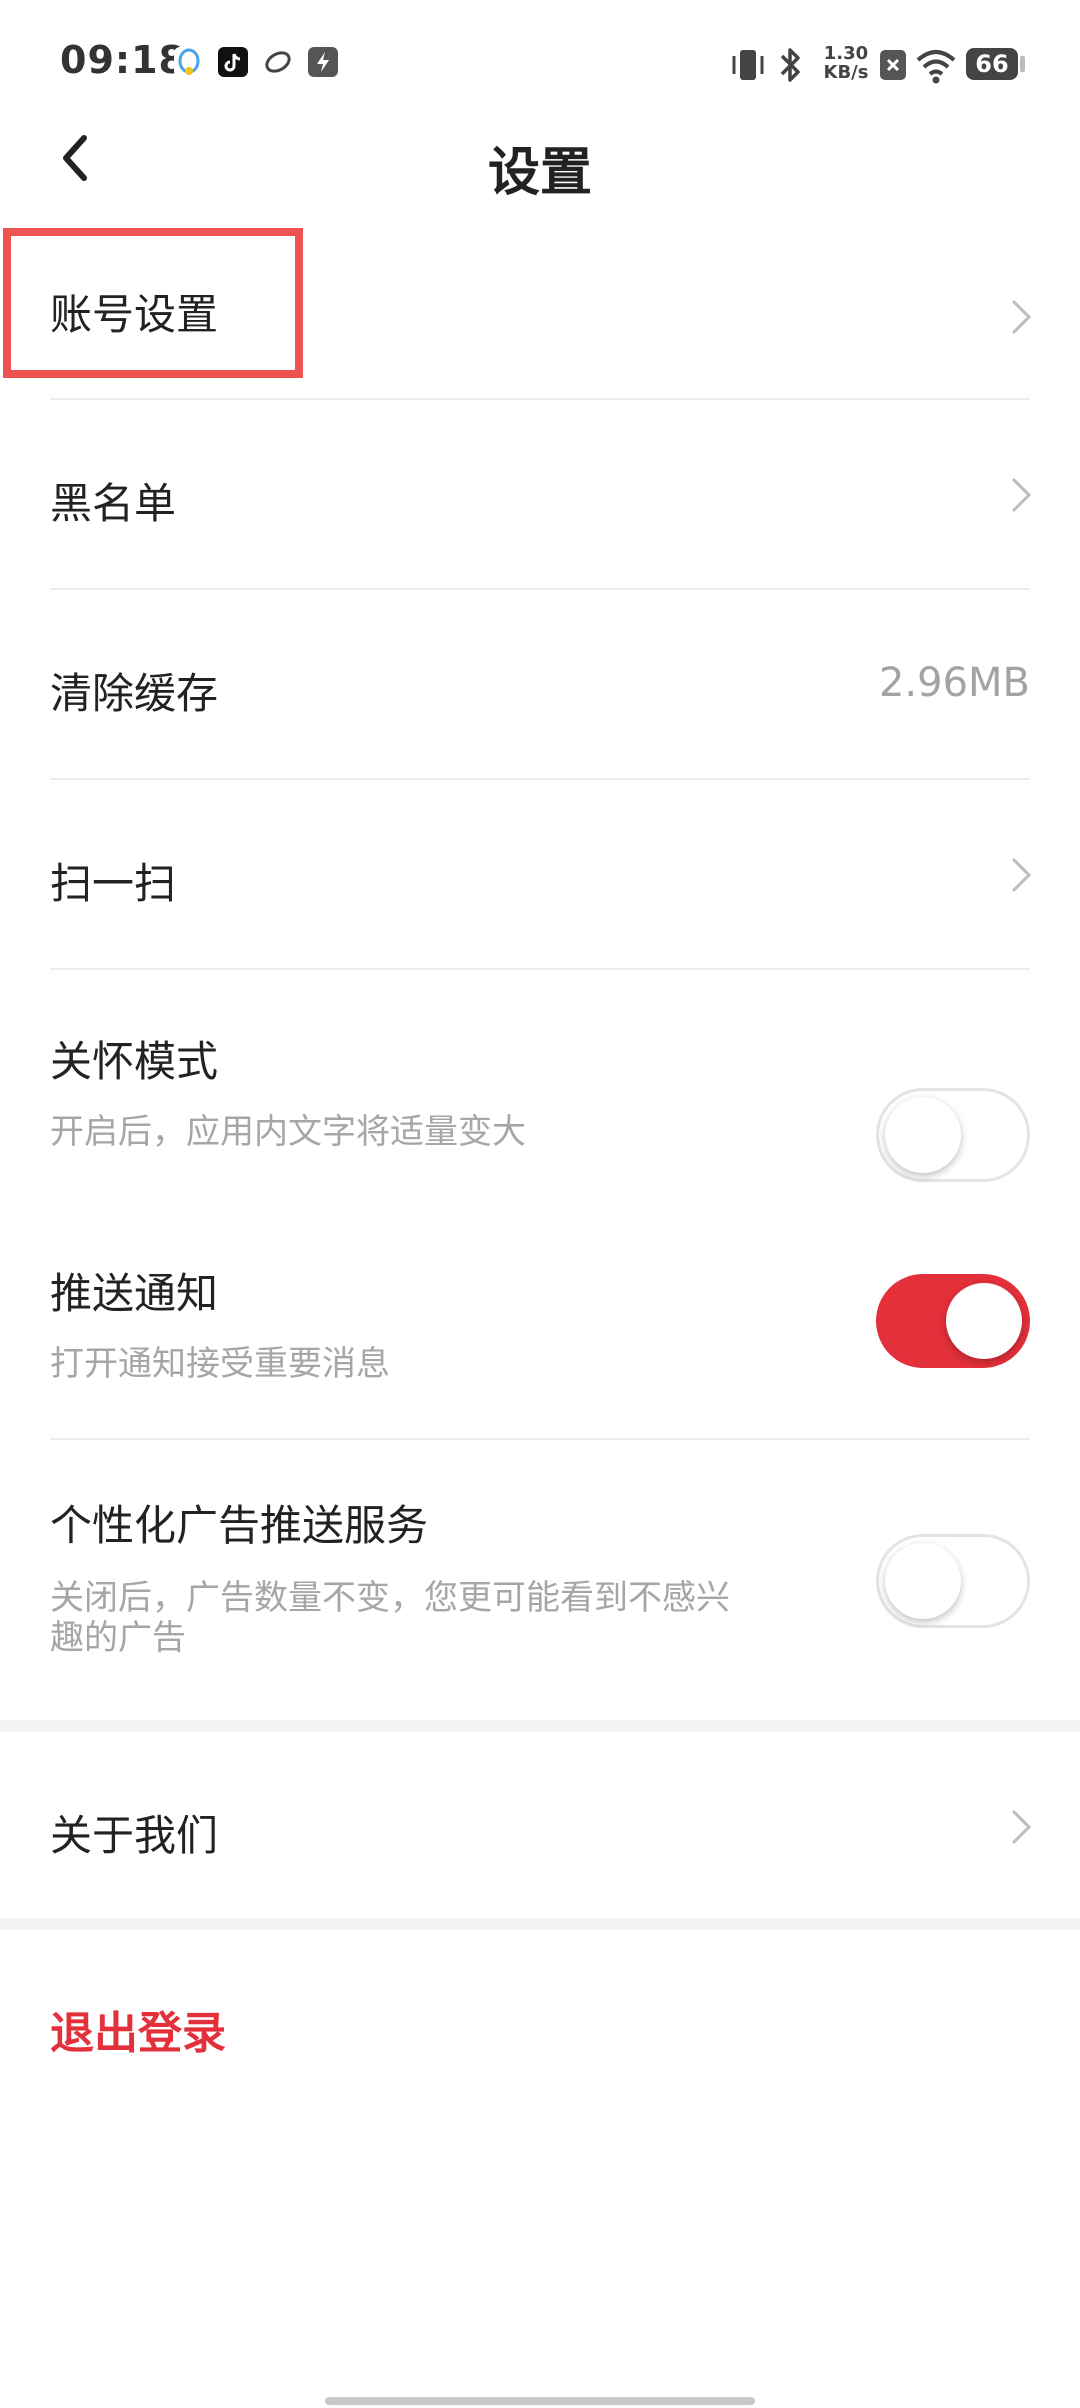 This screenshot has height=2408, width=1080. I want to click on notification-qq-icon, so click(189, 62).